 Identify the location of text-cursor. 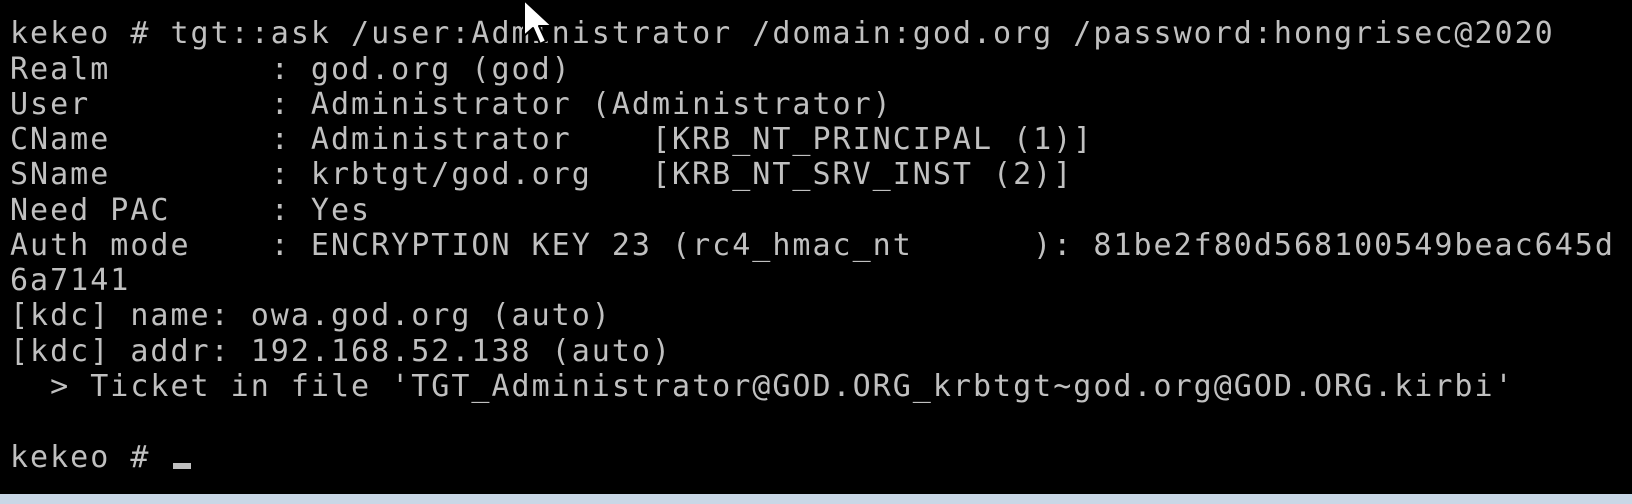
(181, 466).